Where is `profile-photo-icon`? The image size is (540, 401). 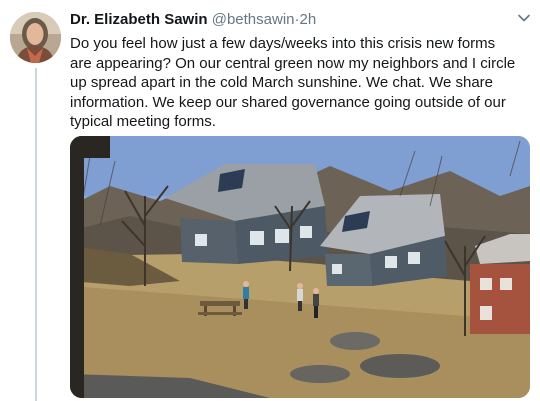 profile-photo-icon is located at coordinates (35, 37).